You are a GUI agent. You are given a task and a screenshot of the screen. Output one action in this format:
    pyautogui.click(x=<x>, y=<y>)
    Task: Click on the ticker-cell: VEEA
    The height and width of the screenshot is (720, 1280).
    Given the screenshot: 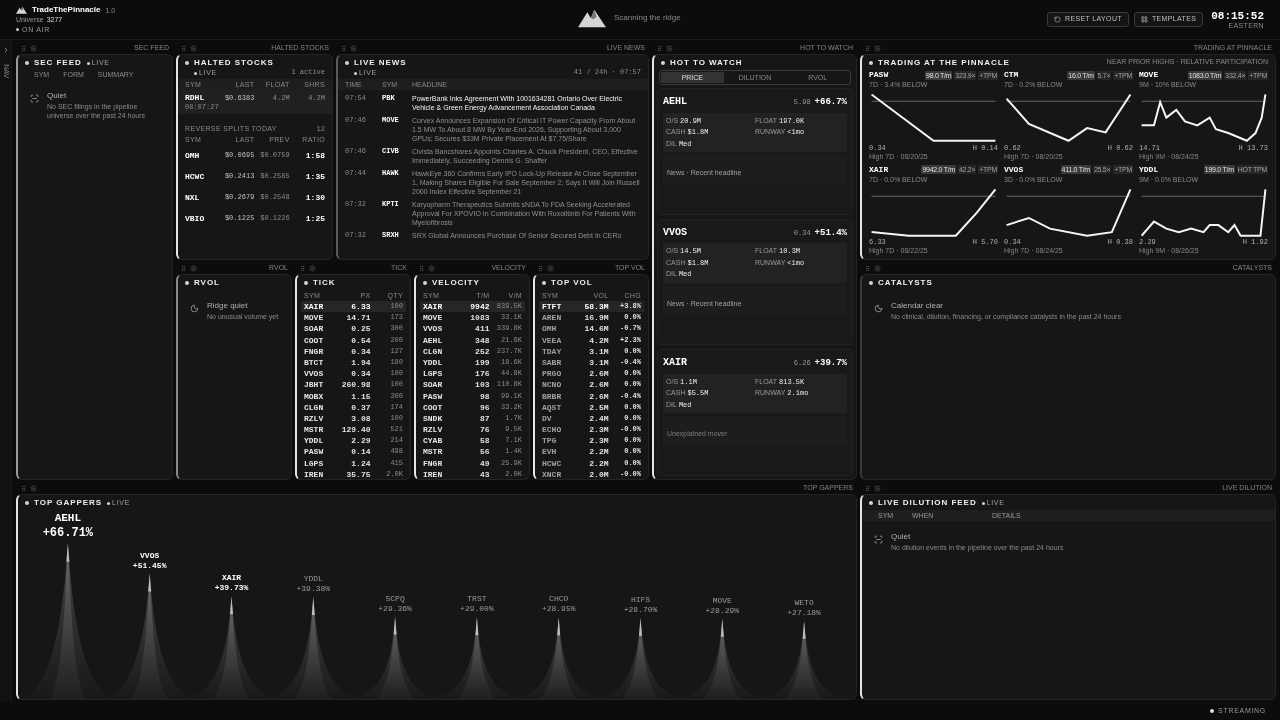 What is the action you would take?
    pyautogui.click(x=557, y=340)
    